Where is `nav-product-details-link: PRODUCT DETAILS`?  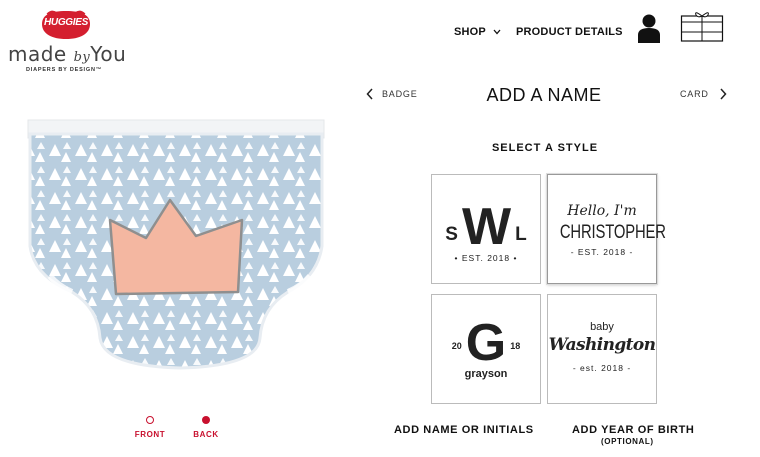
nav-product-details-link: PRODUCT DETAILS is located at coordinates (569, 32).